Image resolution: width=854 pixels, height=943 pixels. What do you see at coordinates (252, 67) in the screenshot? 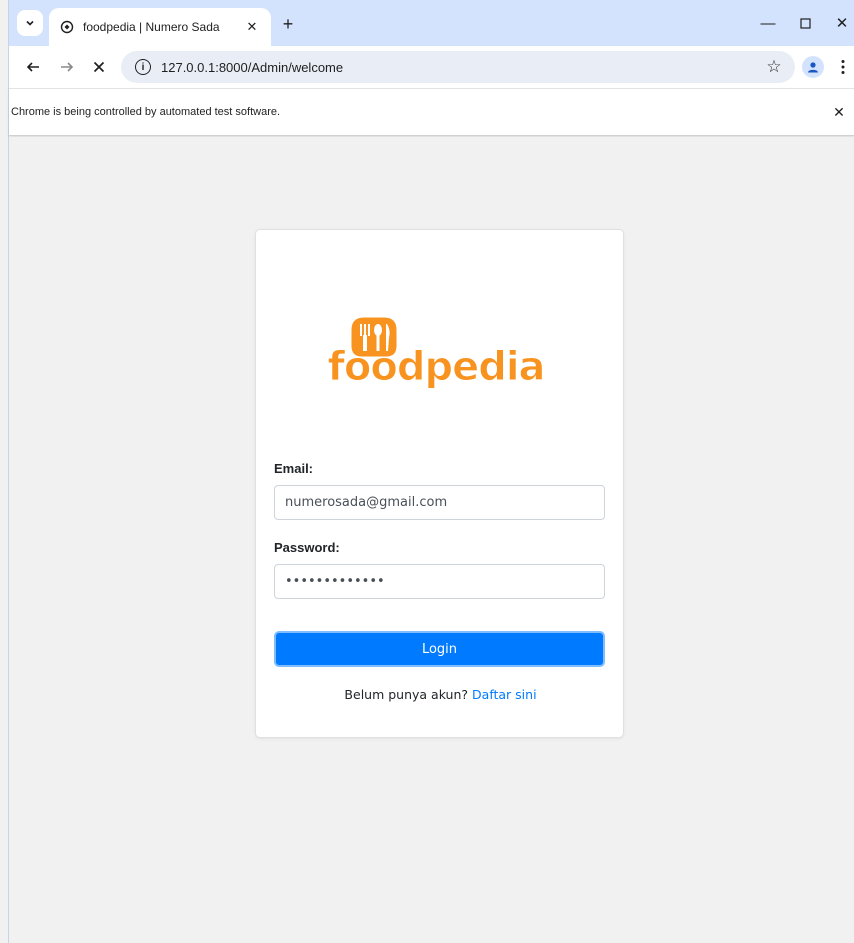
I see `url-text: 127.0.0.1:8000/Admin/welcome` at bounding box center [252, 67].